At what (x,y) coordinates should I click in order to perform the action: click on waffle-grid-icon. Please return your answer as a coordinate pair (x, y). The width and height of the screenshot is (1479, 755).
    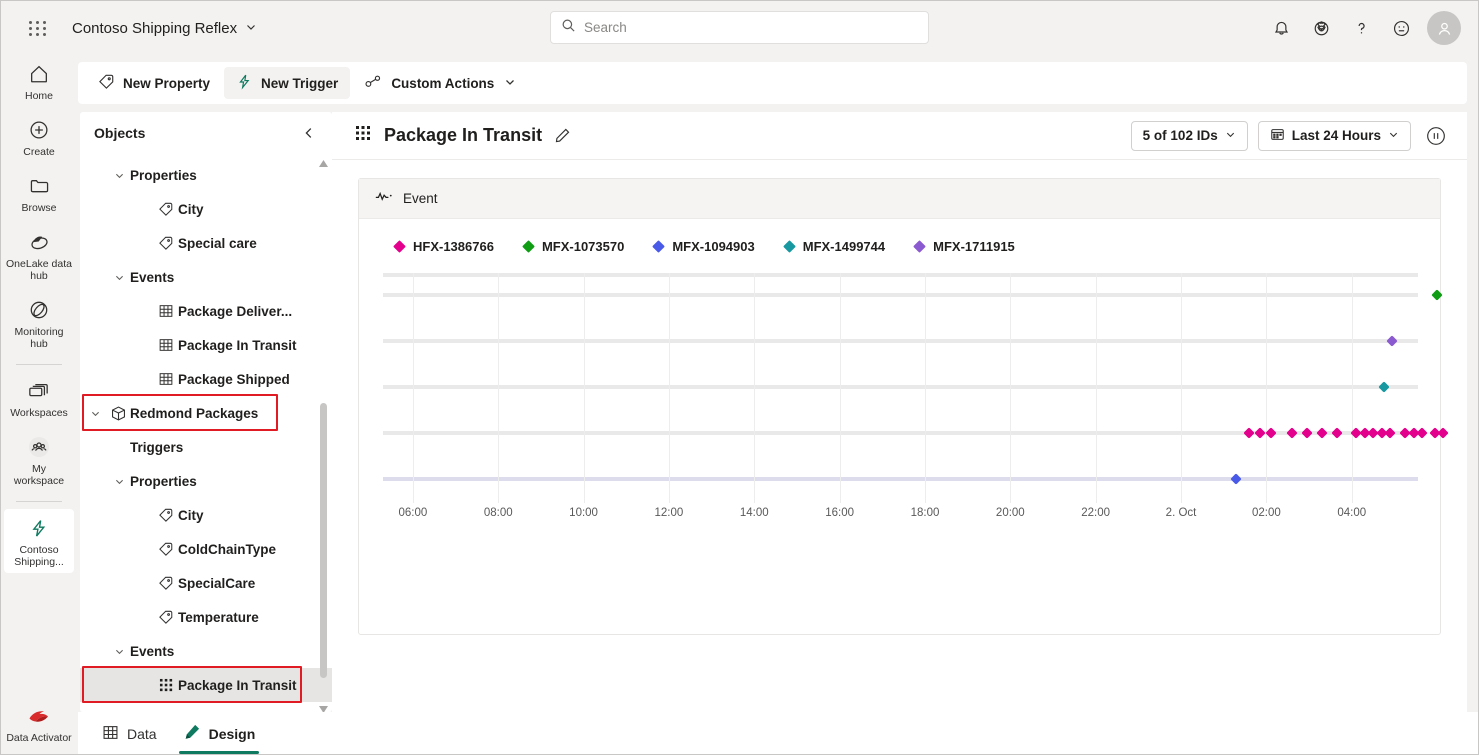
    Looking at the image, I should click on (38, 28).